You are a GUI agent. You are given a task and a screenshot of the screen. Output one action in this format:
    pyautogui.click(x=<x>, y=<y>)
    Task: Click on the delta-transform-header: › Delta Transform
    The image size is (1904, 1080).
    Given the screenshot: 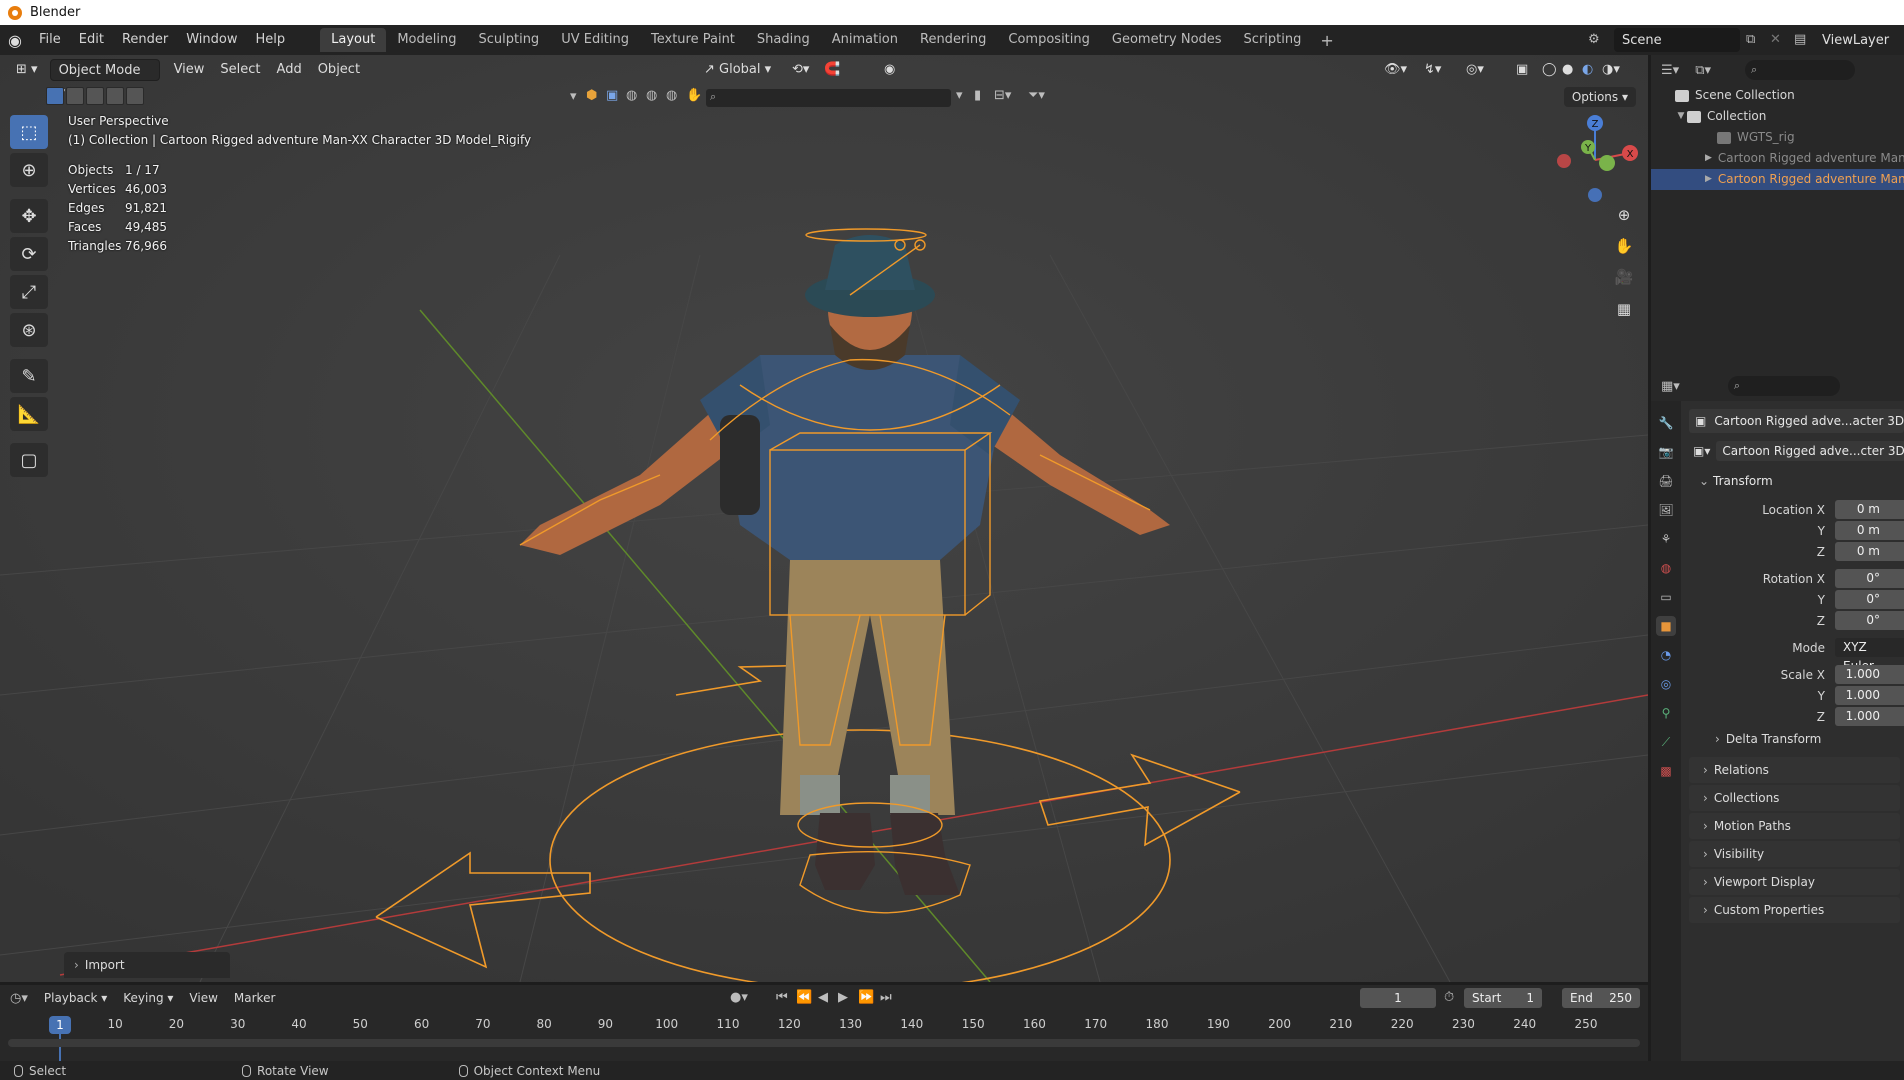 What is the action you would take?
    pyautogui.click(x=1794, y=739)
    